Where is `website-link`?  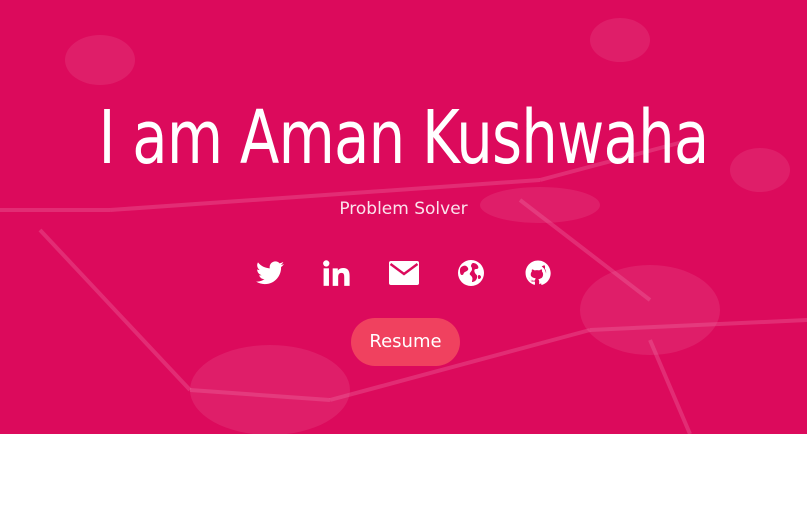 website-link is located at coordinates (470, 273).